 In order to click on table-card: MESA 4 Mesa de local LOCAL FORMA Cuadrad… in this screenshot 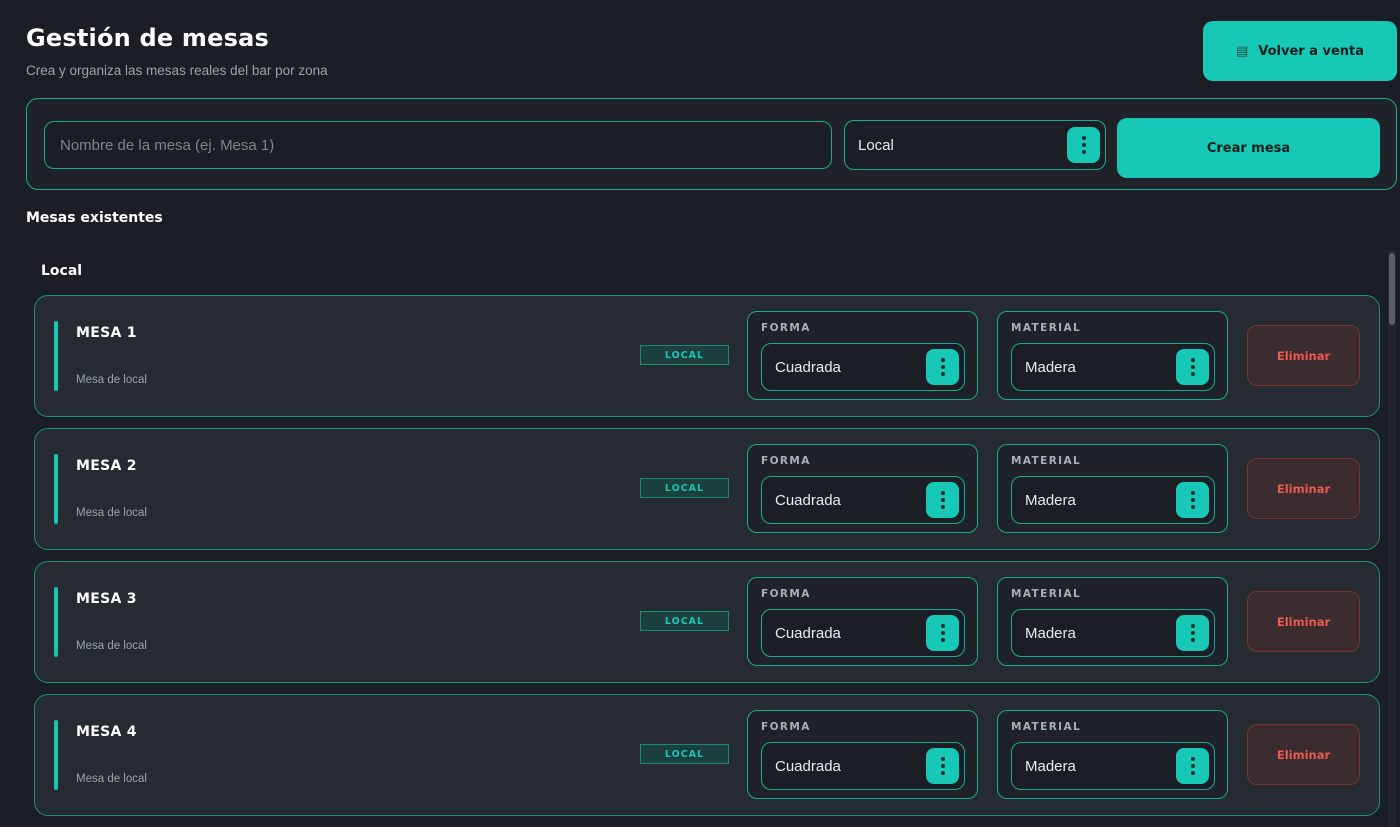, I will do `click(707, 755)`.